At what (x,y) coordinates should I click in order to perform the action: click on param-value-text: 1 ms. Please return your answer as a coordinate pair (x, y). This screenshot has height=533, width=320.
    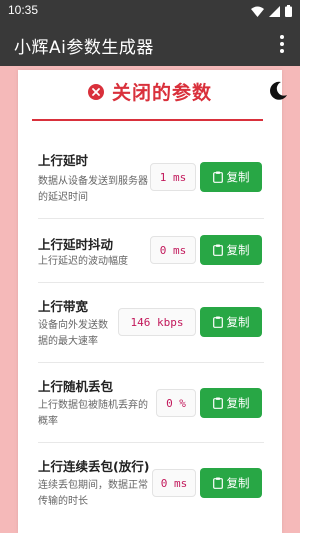
    Looking at the image, I should click on (173, 177).